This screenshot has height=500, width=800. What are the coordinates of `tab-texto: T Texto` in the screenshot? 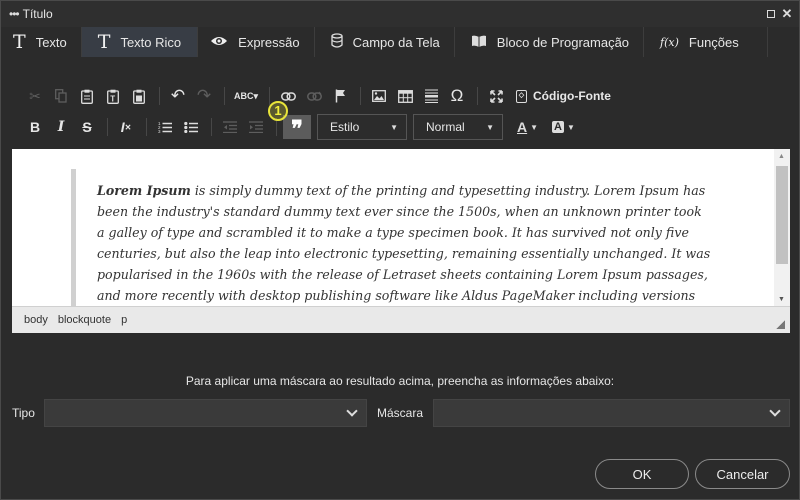 It's located at (41, 42).